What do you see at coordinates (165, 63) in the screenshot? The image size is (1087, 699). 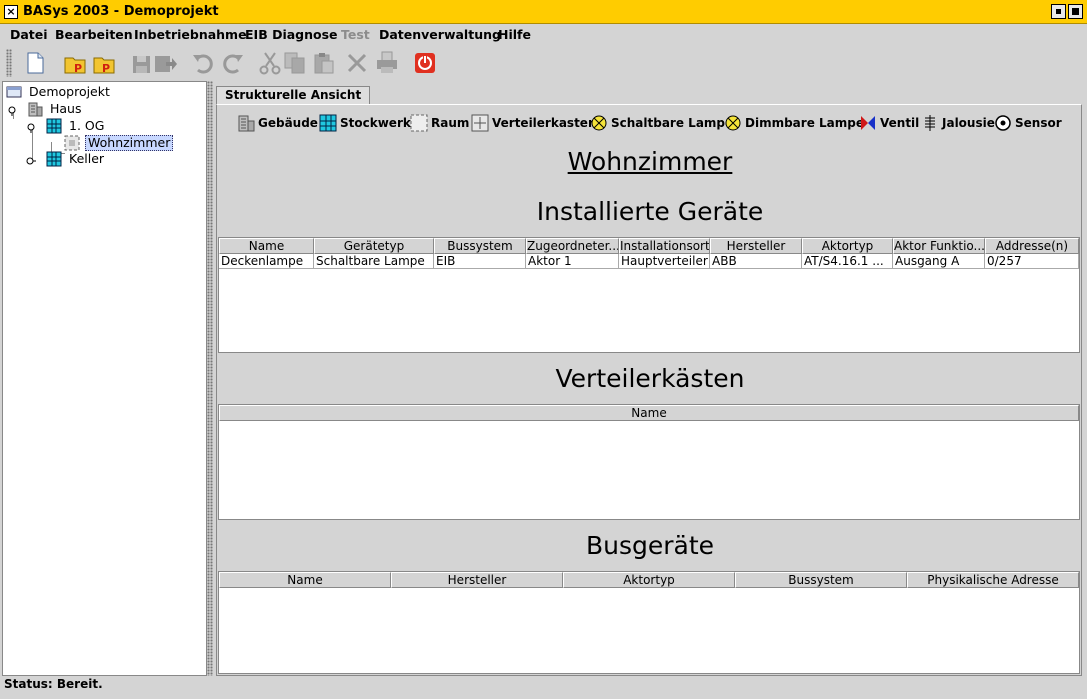 I see `save-as-icon` at bounding box center [165, 63].